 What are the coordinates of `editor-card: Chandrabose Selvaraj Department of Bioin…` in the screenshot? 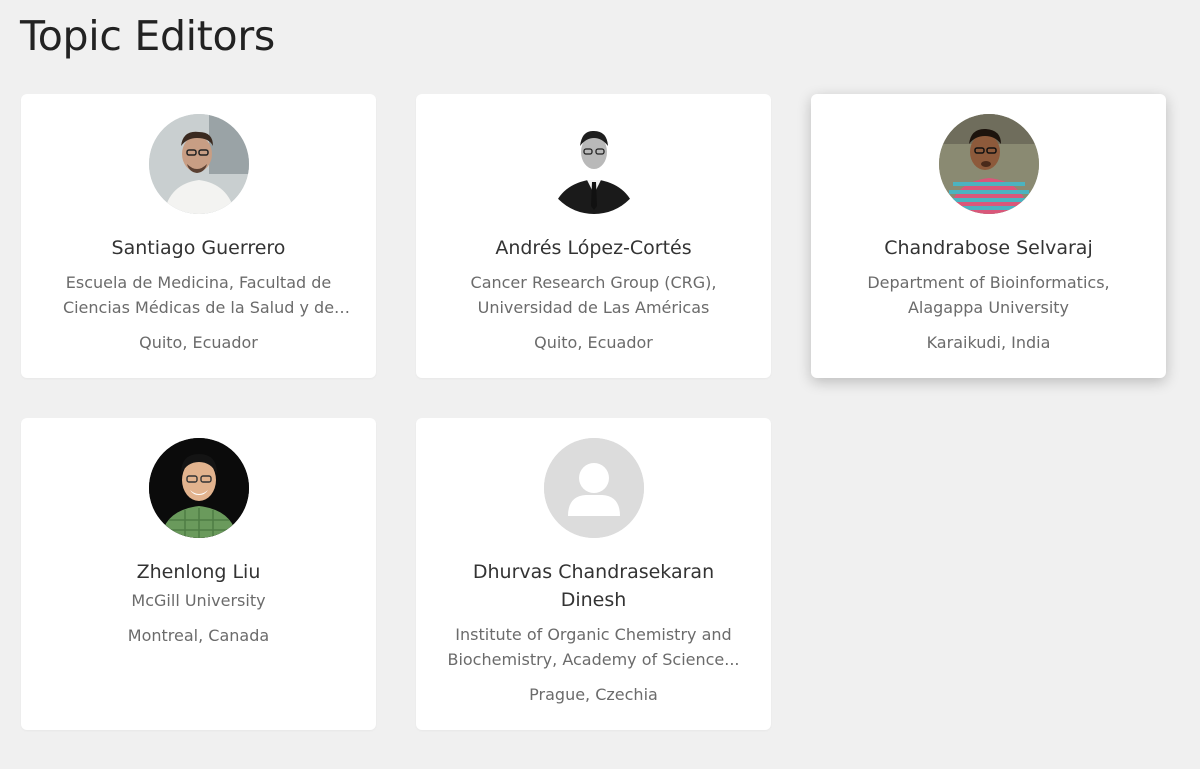 It's located at (988, 236).